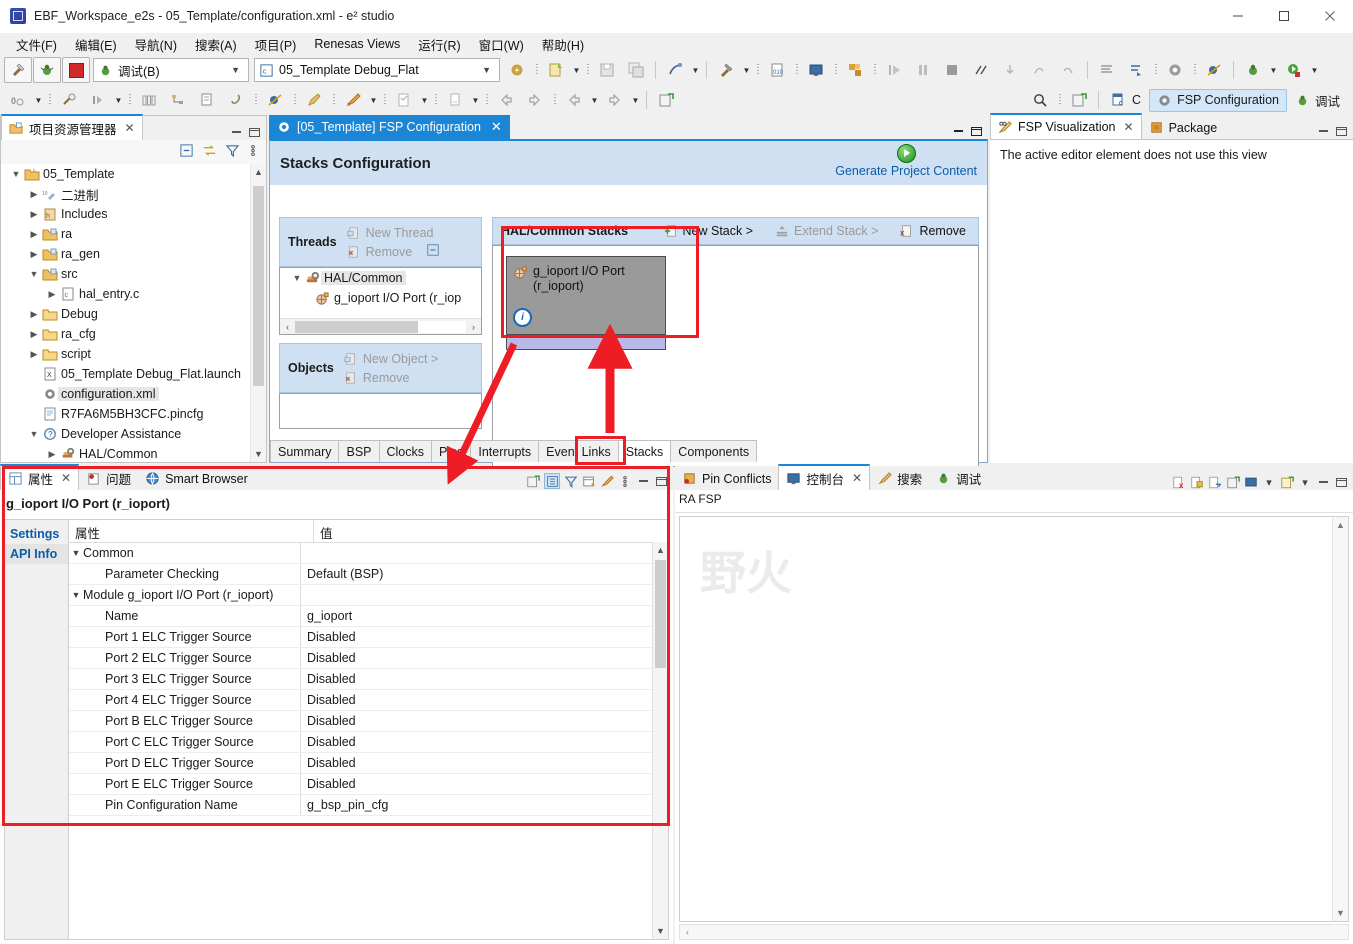 This screenshot has height=944, width=1353. Describe the element at coordinates (357, 326) in the screenshot. I see `hscrollbar-thumb` at that location.